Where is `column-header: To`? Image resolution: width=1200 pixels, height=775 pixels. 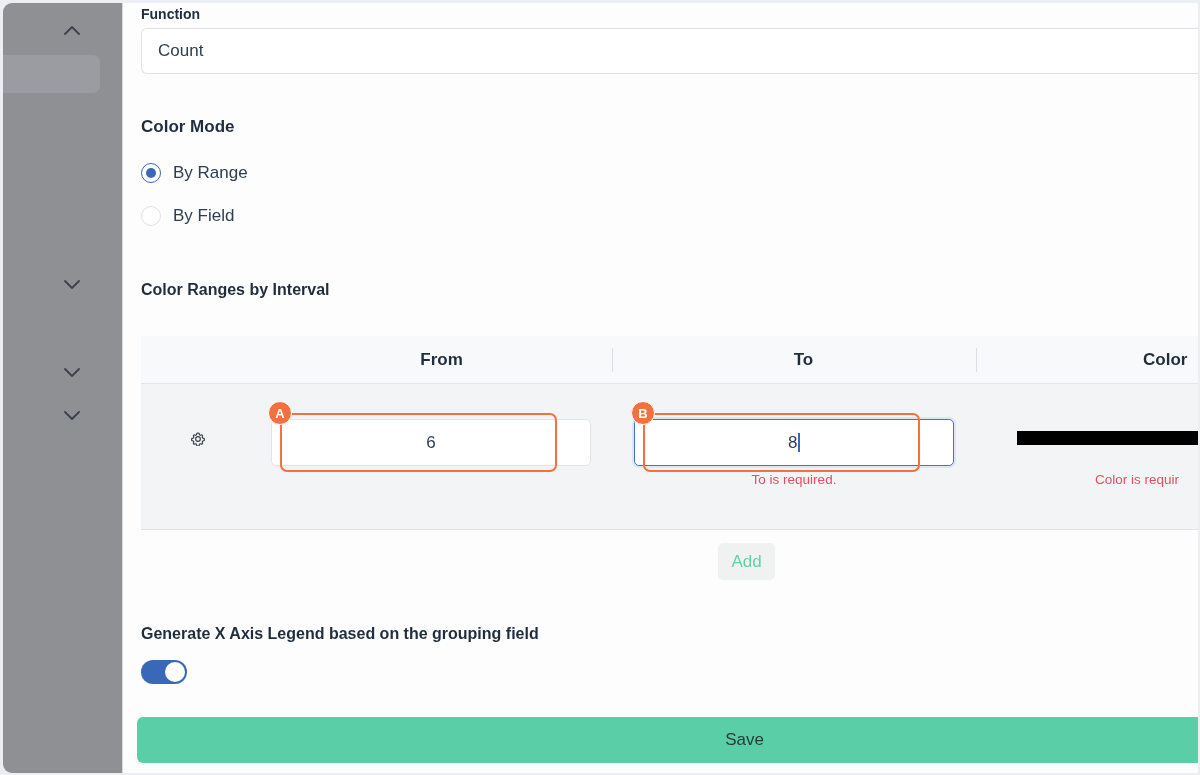 column-header: To is located at coordinates (803, 359).